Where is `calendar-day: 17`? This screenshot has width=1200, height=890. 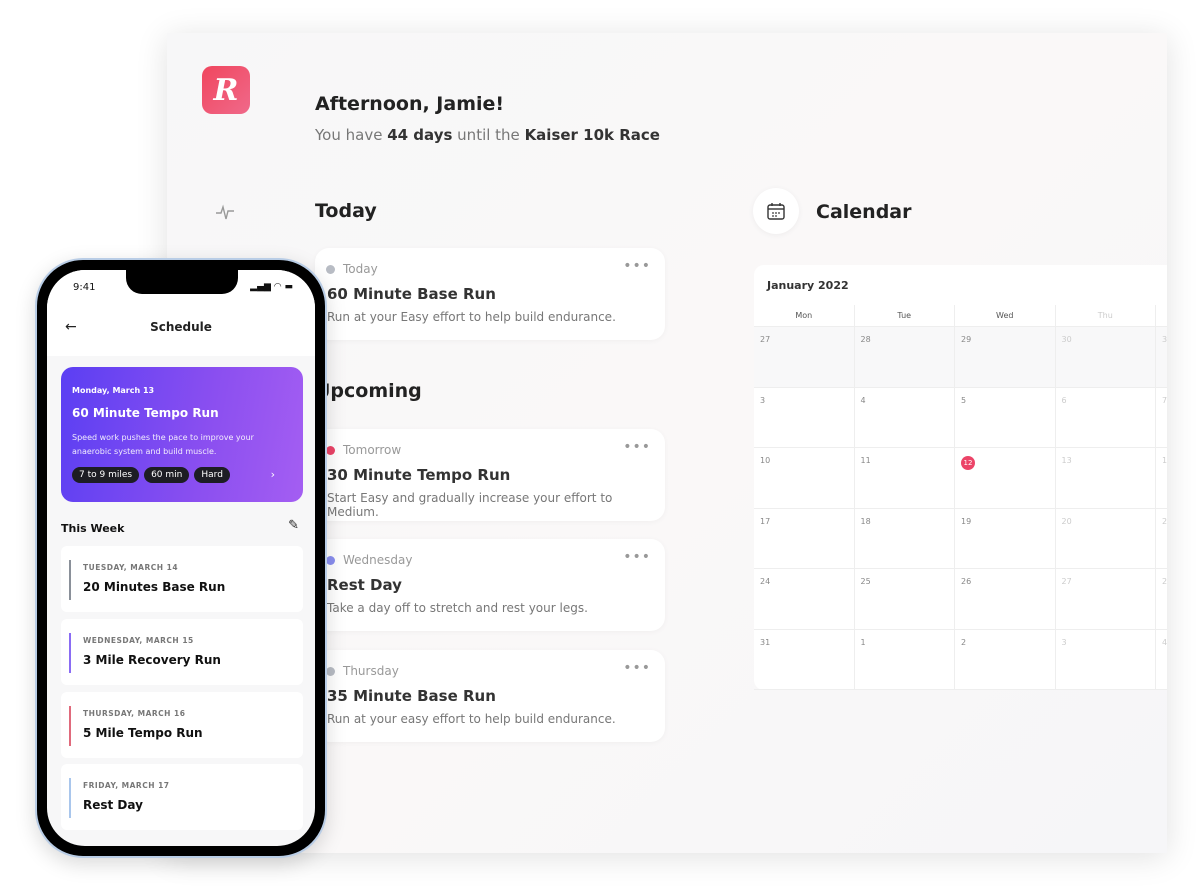 calendar-day: 17 is located at coordinates (804, 538).